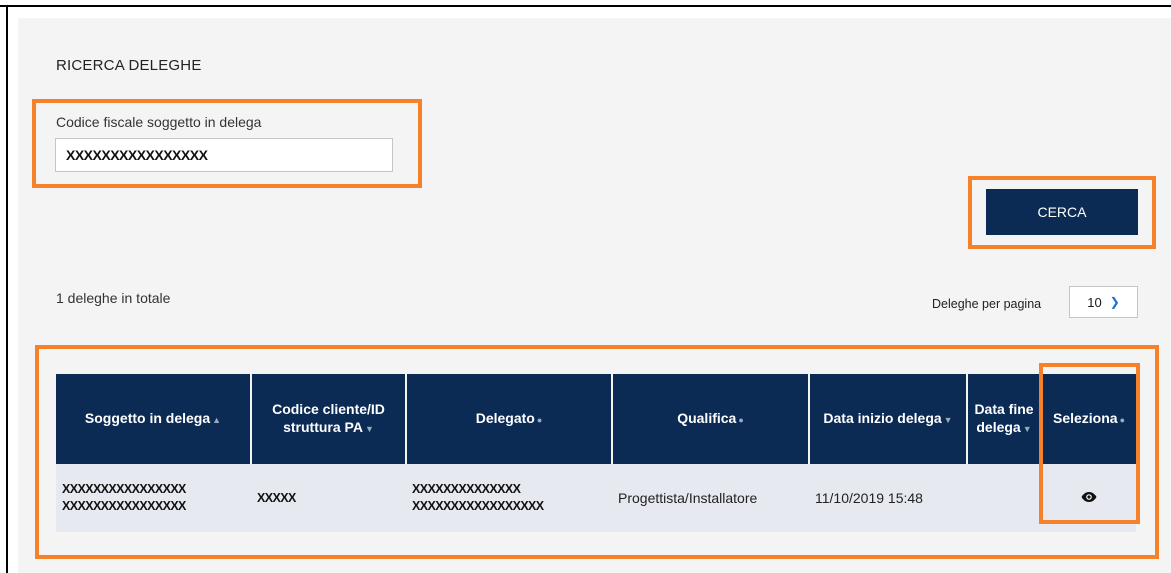  Describe the element at coordinates (159, 122) in the screenshot. I see `codice-fiscale-label: Codice fiscale soggetto in delega` at that location.